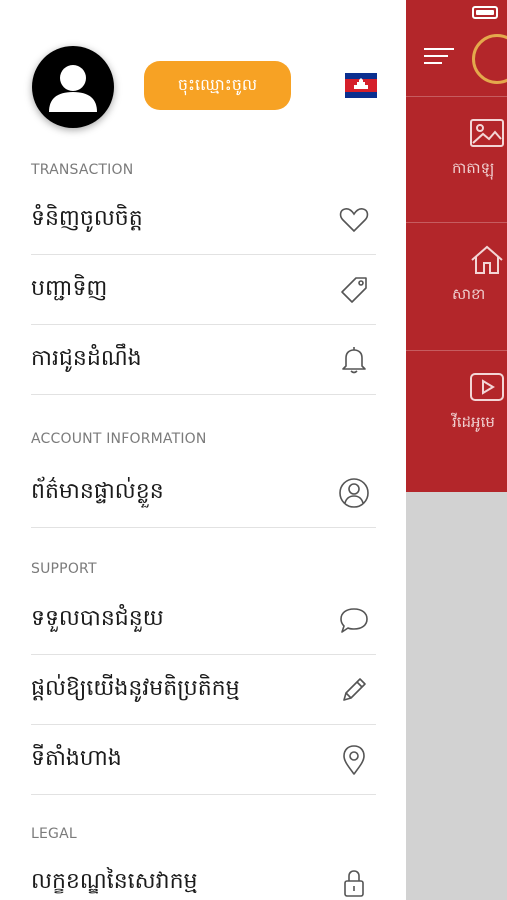 The image size is (507, 900). I want to click on menu-item-label: ការជូនដំណឹង, so click(86, 358).